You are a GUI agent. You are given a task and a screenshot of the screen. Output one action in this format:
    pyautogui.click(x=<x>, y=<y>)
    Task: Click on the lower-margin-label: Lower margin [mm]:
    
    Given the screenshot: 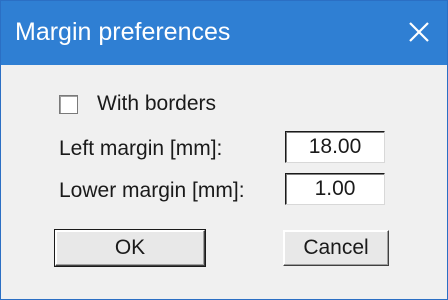 What is the action you would take?
    pyautogui.click(x=152, y=190)
    